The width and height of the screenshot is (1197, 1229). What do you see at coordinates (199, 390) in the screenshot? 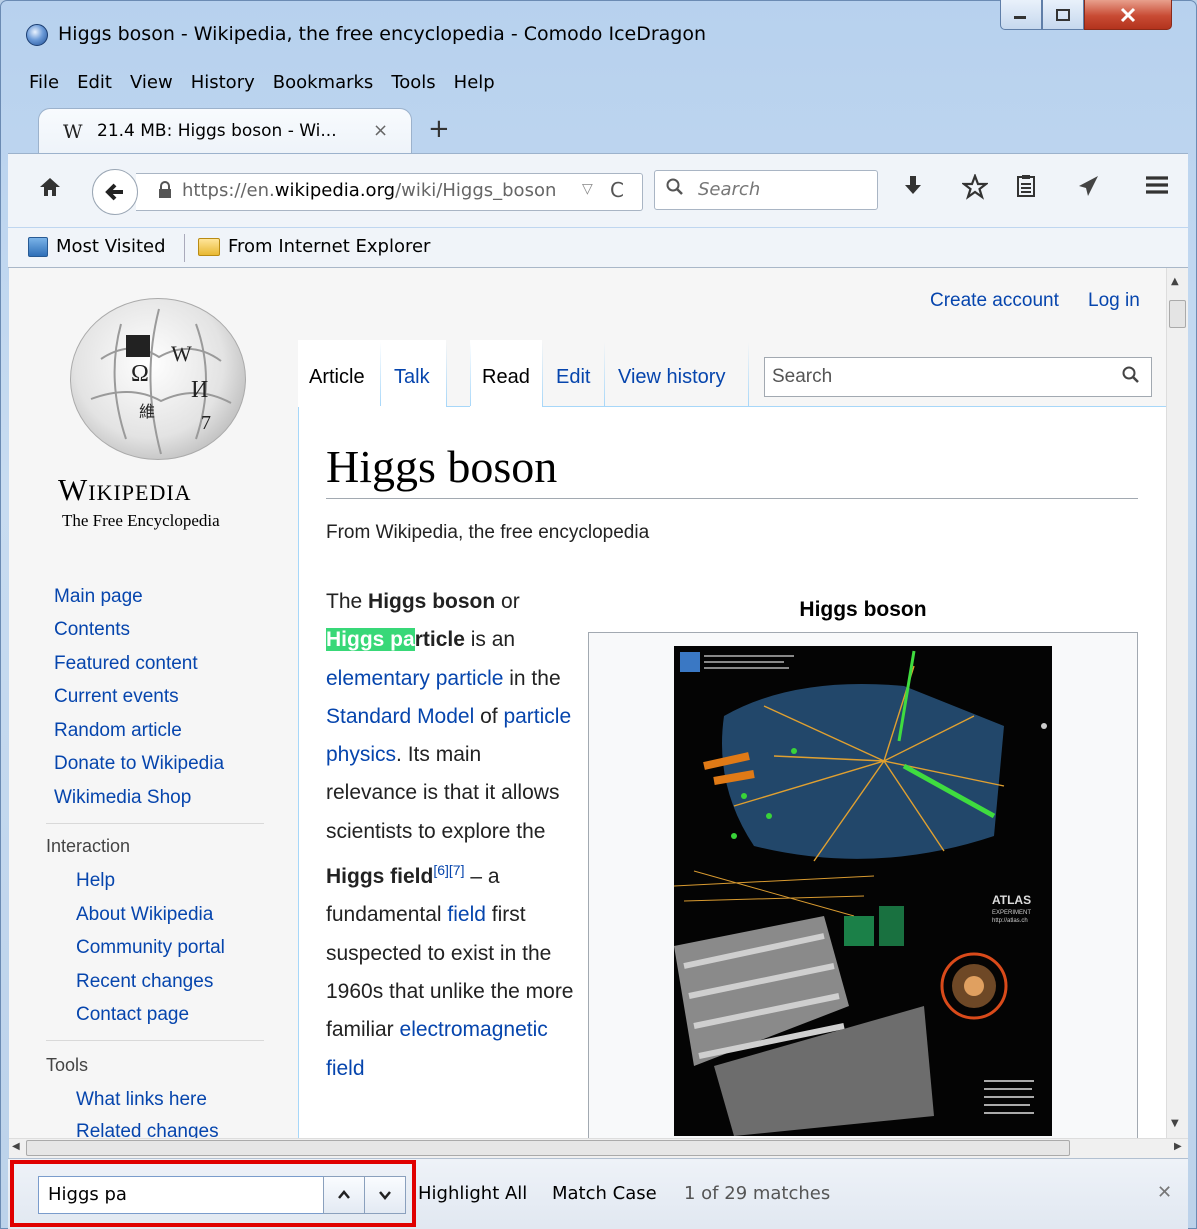
I see `svg-text: И` at bounding box center [199, 390].